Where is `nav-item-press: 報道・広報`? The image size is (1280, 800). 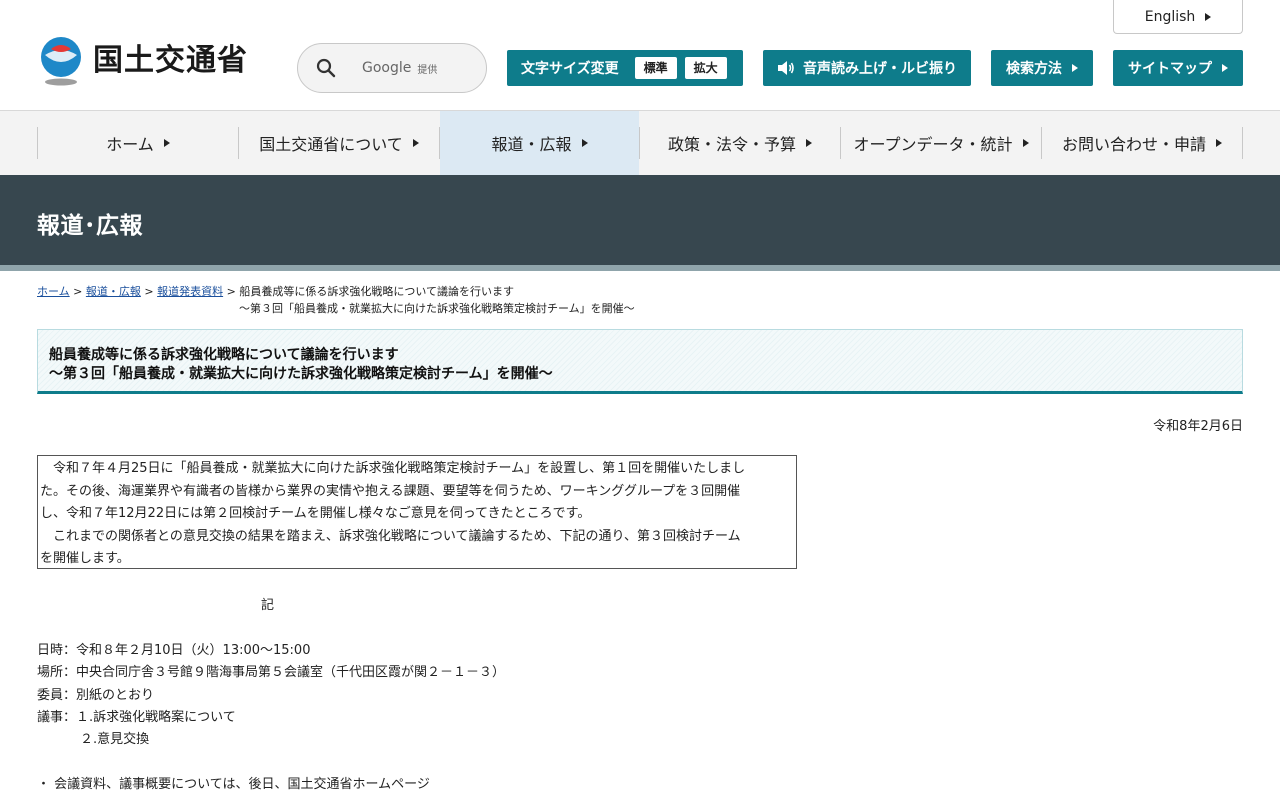 nav-item-press: 報道・広報 is located at coordinates (539, 143).